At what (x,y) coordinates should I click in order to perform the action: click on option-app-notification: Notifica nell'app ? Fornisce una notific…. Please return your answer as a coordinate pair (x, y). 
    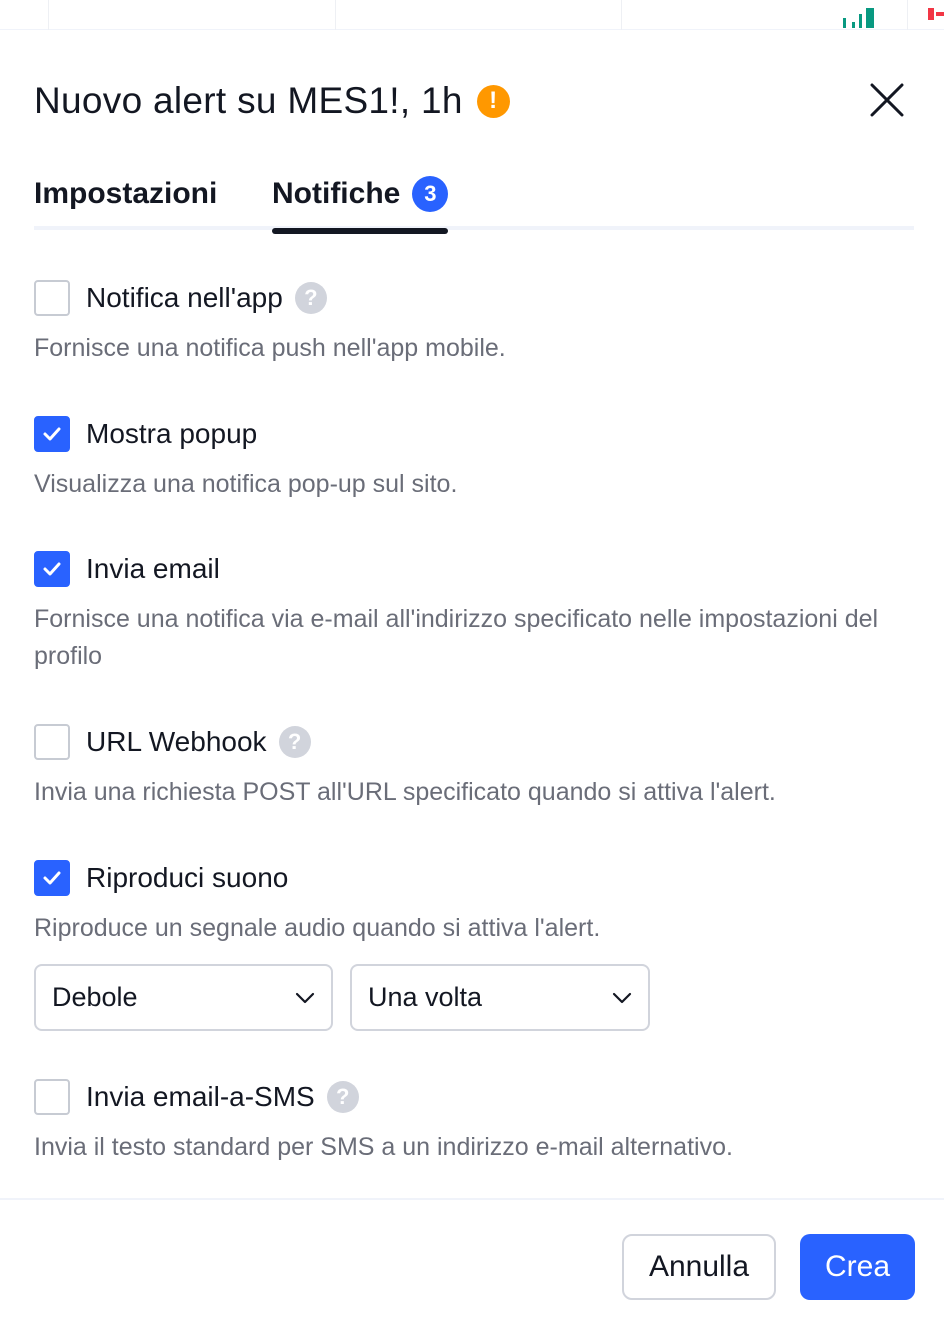
    Looking at the image, I should click on (474, 322).